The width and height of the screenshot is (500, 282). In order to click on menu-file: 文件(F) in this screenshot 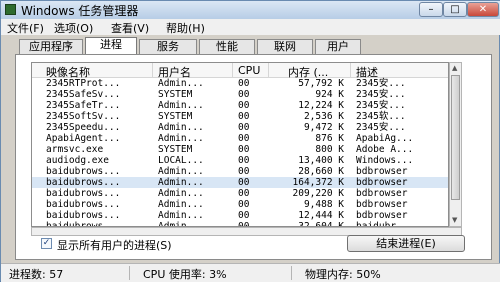, I will do `click(25, 28)`.